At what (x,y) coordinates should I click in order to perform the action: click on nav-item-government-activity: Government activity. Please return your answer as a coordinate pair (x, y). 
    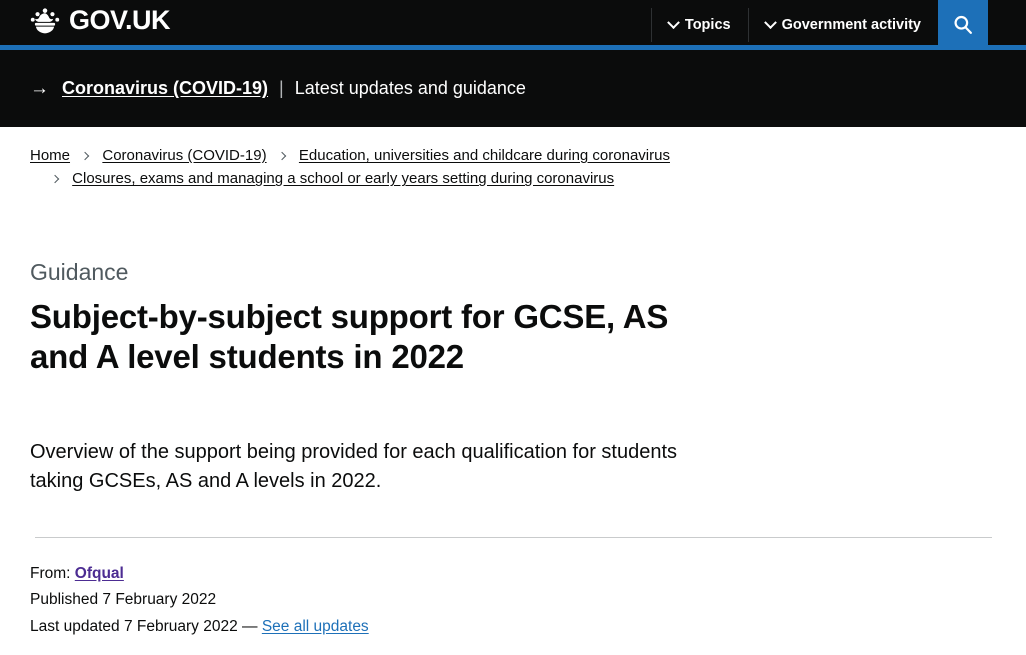
    Looking at the image, I should click on (843, 25).